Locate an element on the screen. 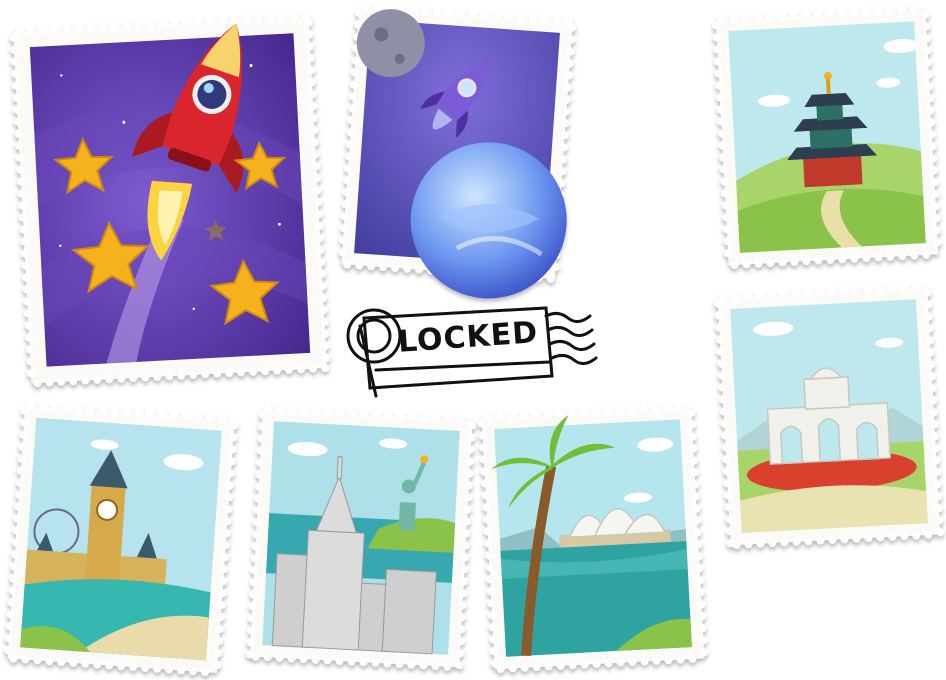 This screenshot has height=680, width=946. locked-postmark: LOCKED is located at coordinates (467, 350).